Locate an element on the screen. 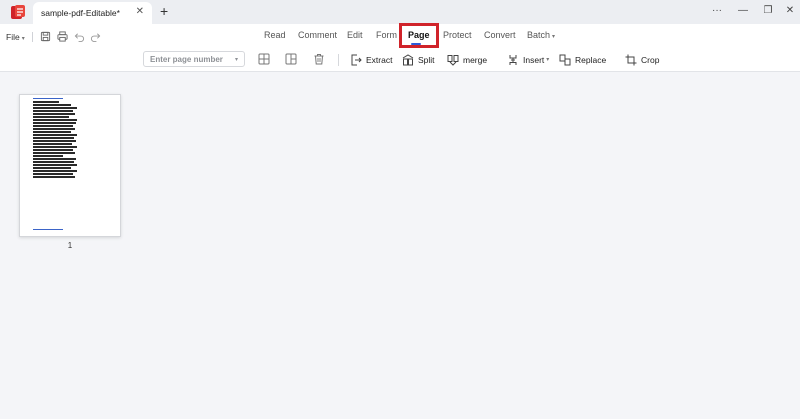 This screenshot has height=419, width=800. close-window-button: ✕ is located at coordinates (790, 11).